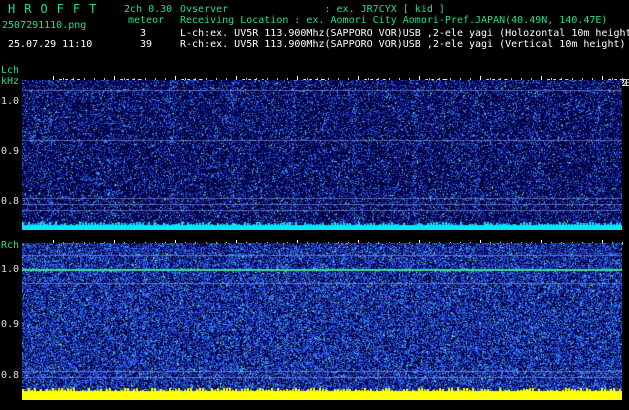 This screenshot has width=629, height=410. I want to click on filename-label: 2507291110.png, so click(44, 25).